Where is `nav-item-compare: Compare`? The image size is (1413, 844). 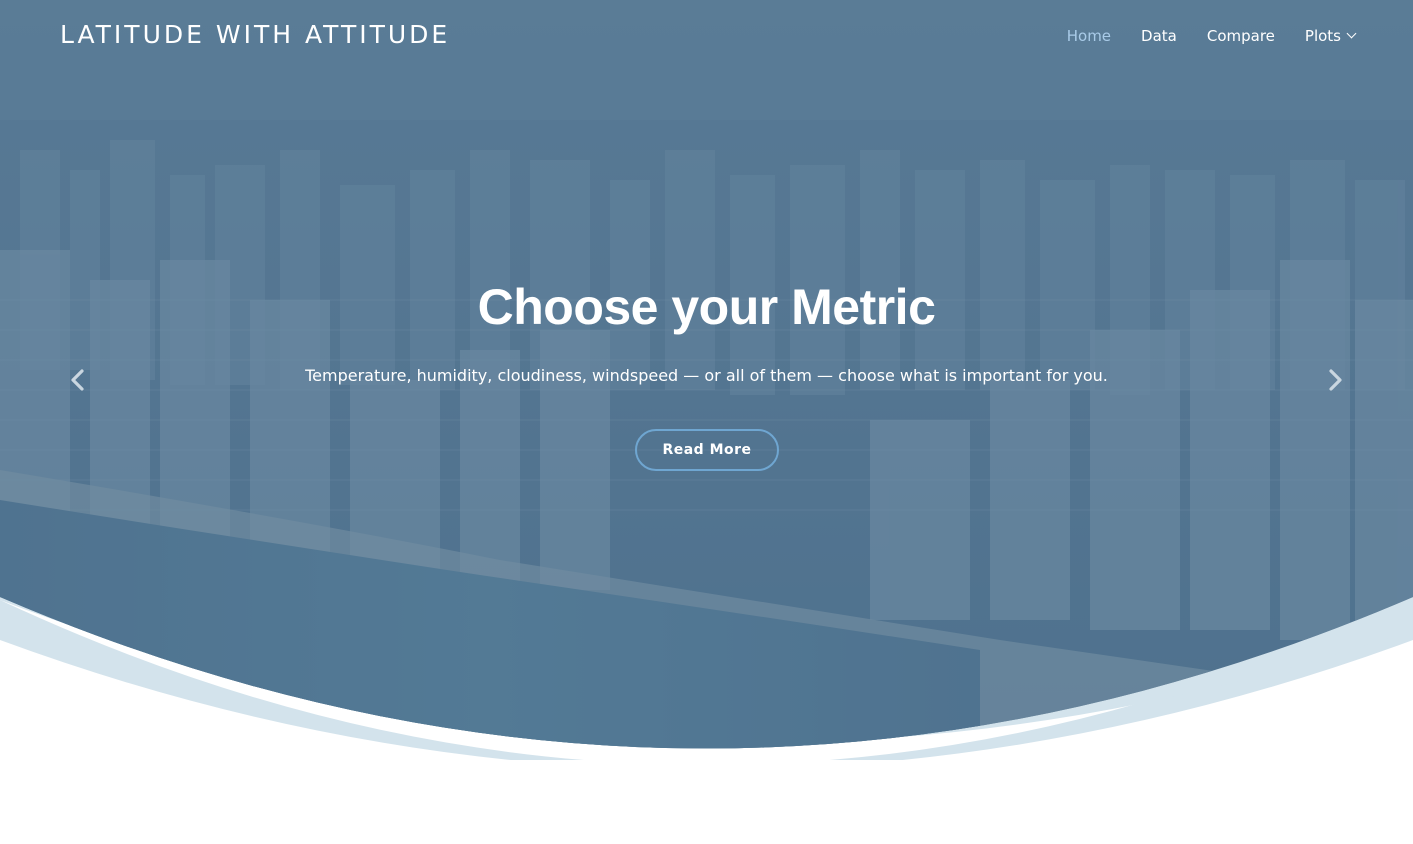 nav-item-compare: Compare is located at coordinates (1241, 36).